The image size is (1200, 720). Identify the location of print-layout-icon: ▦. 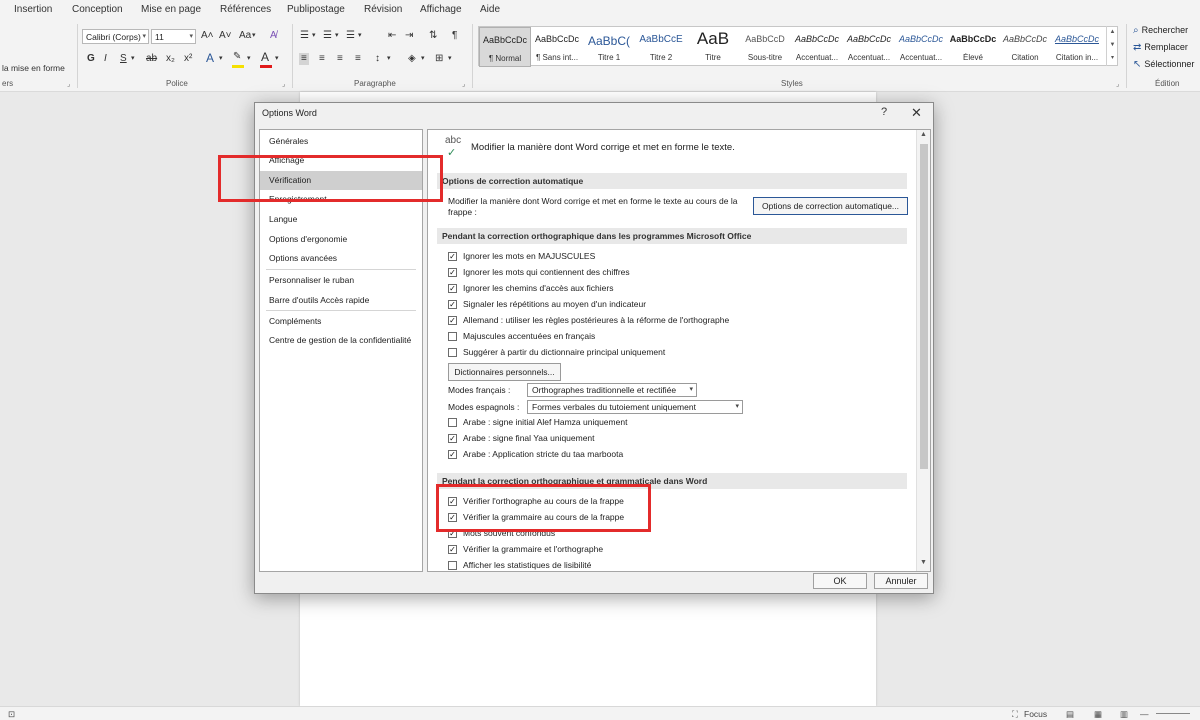
(1098, 714).